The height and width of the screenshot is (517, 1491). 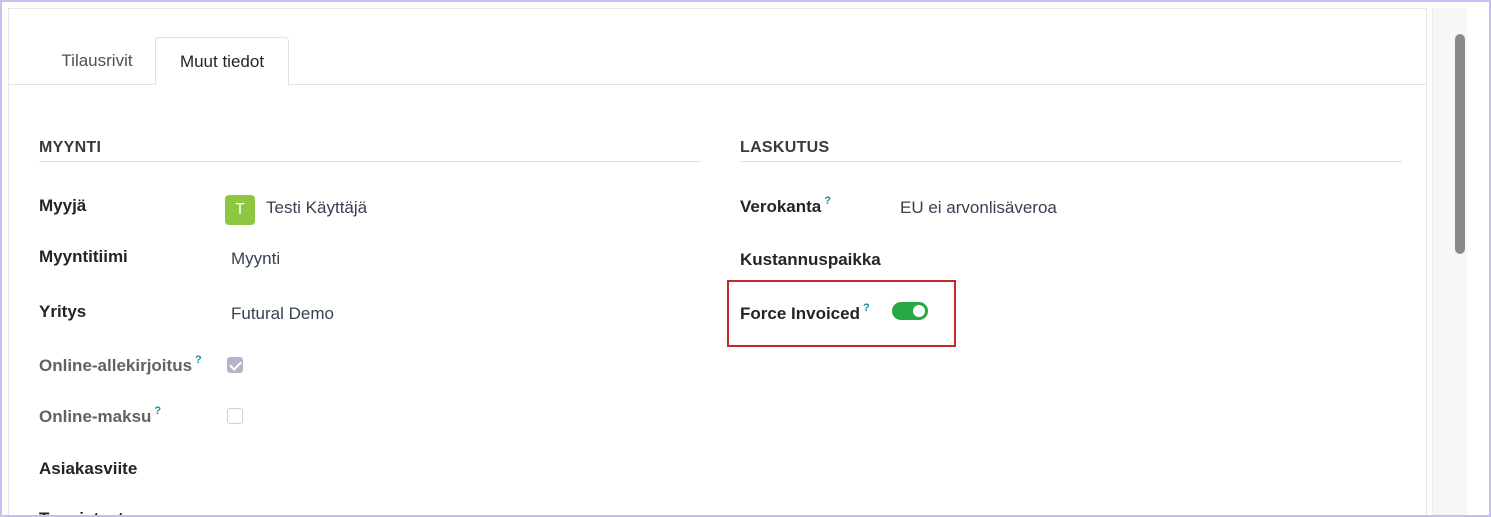 I want to click on online-signature-label-text: Online-allekirjoitus, so click(x=116, y=365).